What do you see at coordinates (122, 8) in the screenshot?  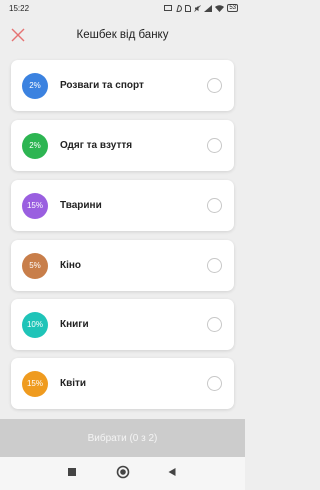 I see `status-bar: 15:22 53` at bounding box center [122, 8].